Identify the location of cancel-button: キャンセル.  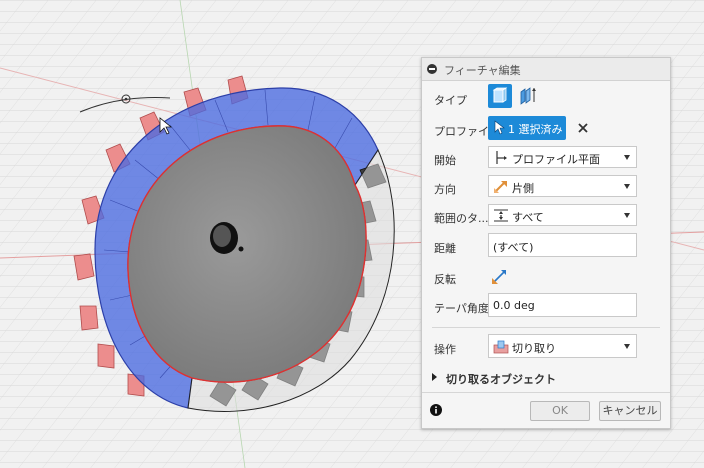
(630, 411).